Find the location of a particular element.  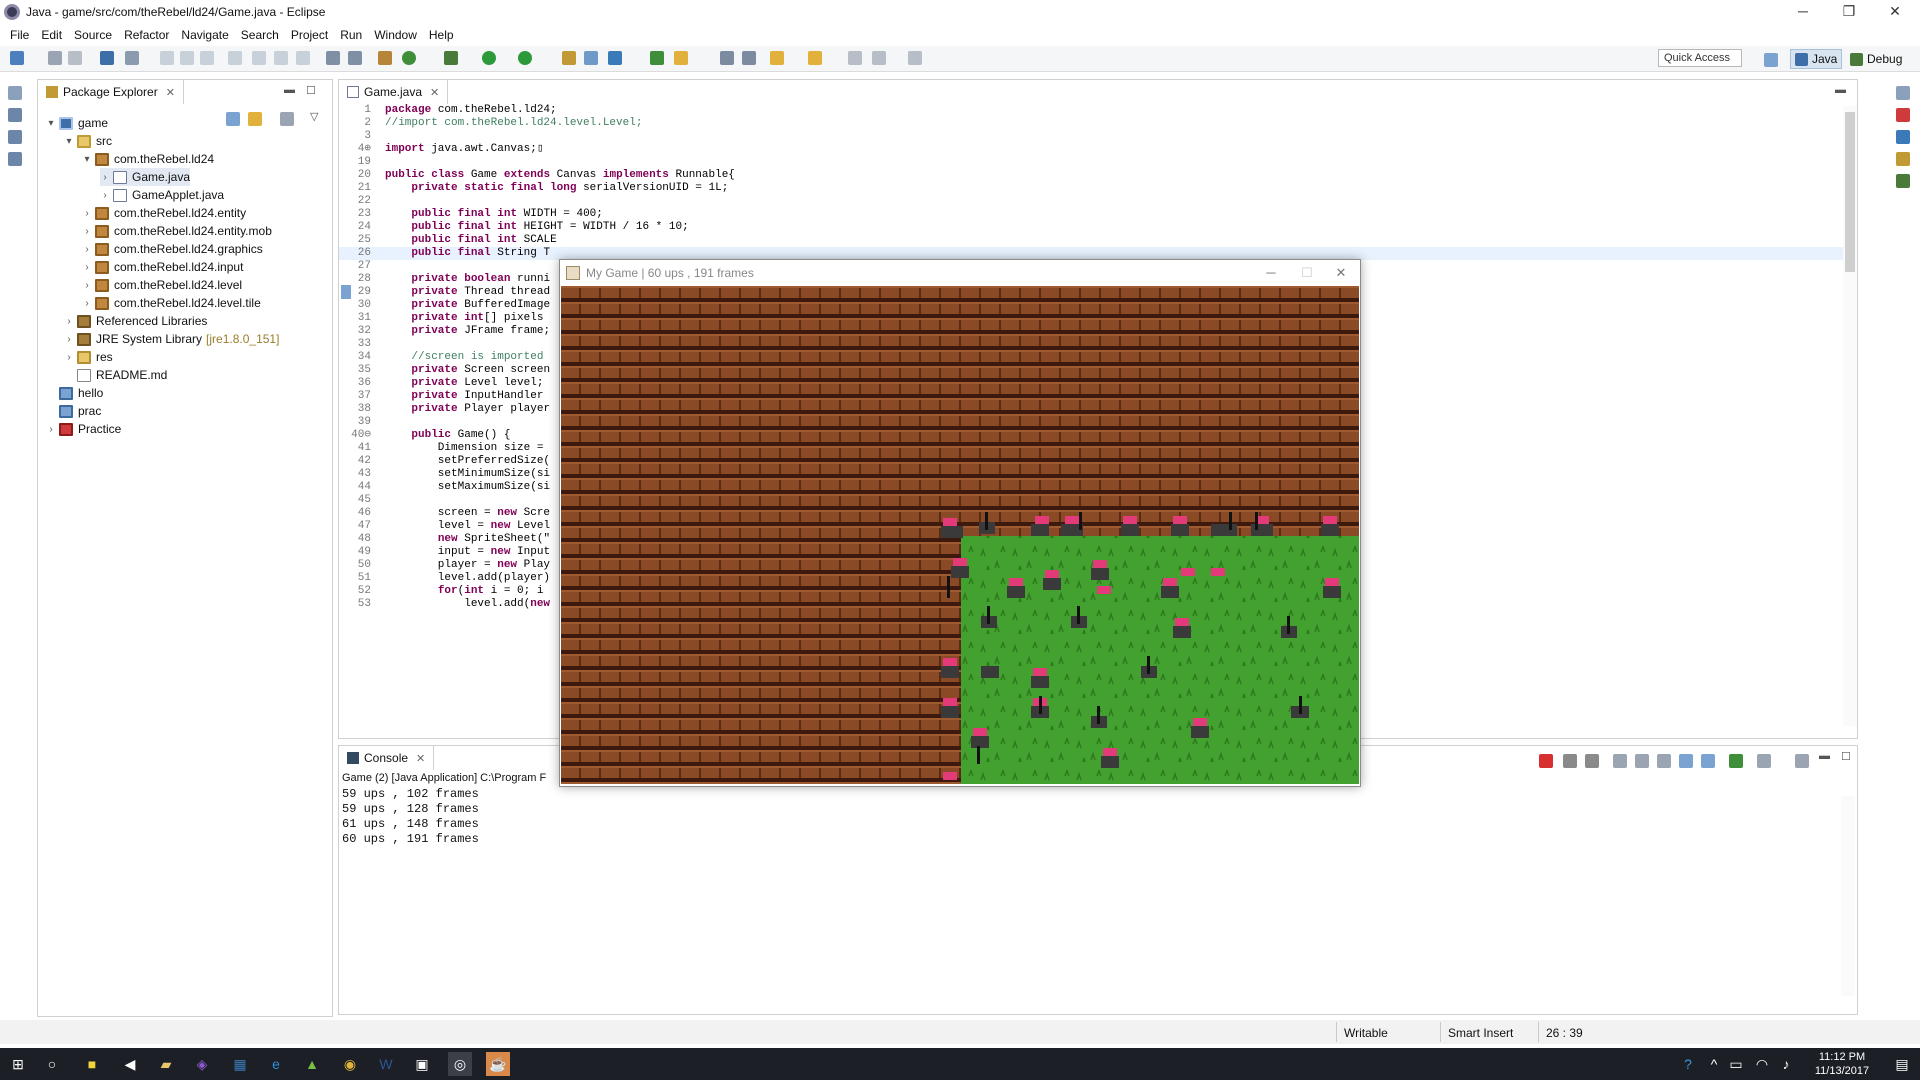

edge-icon: e is located at coordinates (276, 1064).